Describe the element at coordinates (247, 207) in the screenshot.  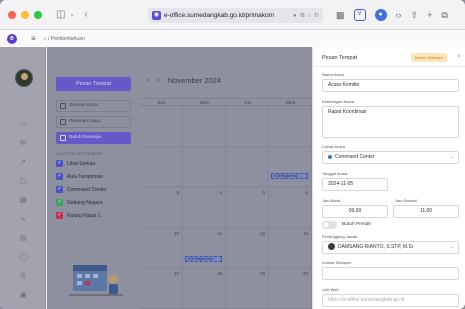
I see `calendar-day: 5` at that location.